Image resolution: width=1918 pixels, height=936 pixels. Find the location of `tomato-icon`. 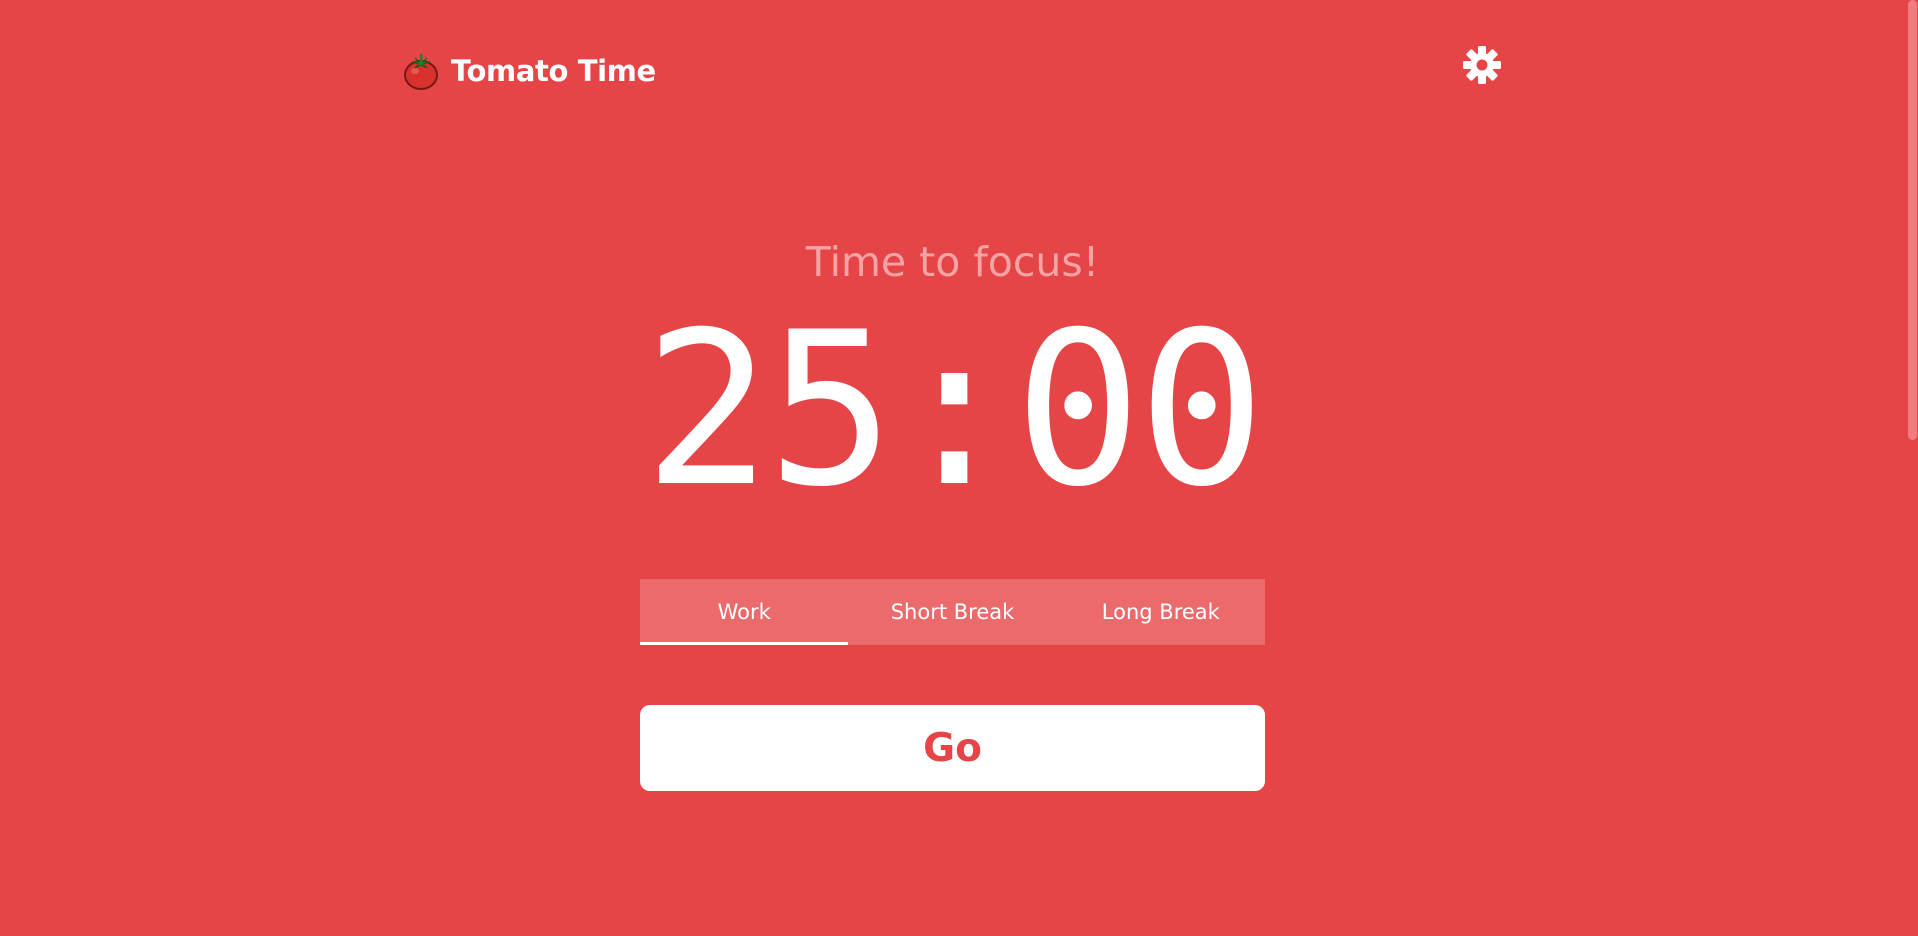

tomato-icon is located at coordinates (421, 71).